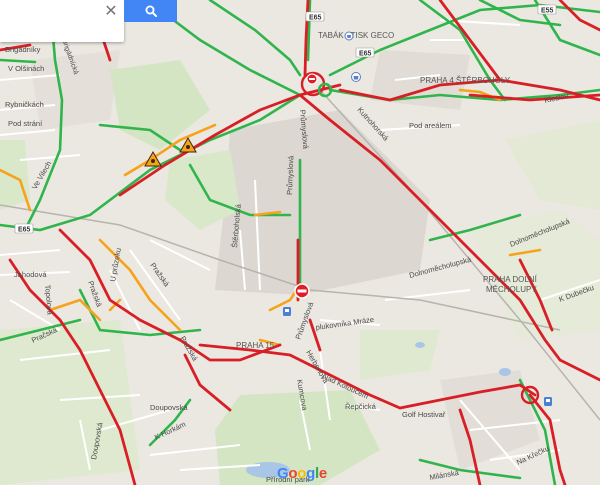 This screenshot has width=600, height=485. What do you see at coordinates (255, 345) in the screenshot?
I see `label-praha-15: PRAHA 15` at bounding box center [255, 345].